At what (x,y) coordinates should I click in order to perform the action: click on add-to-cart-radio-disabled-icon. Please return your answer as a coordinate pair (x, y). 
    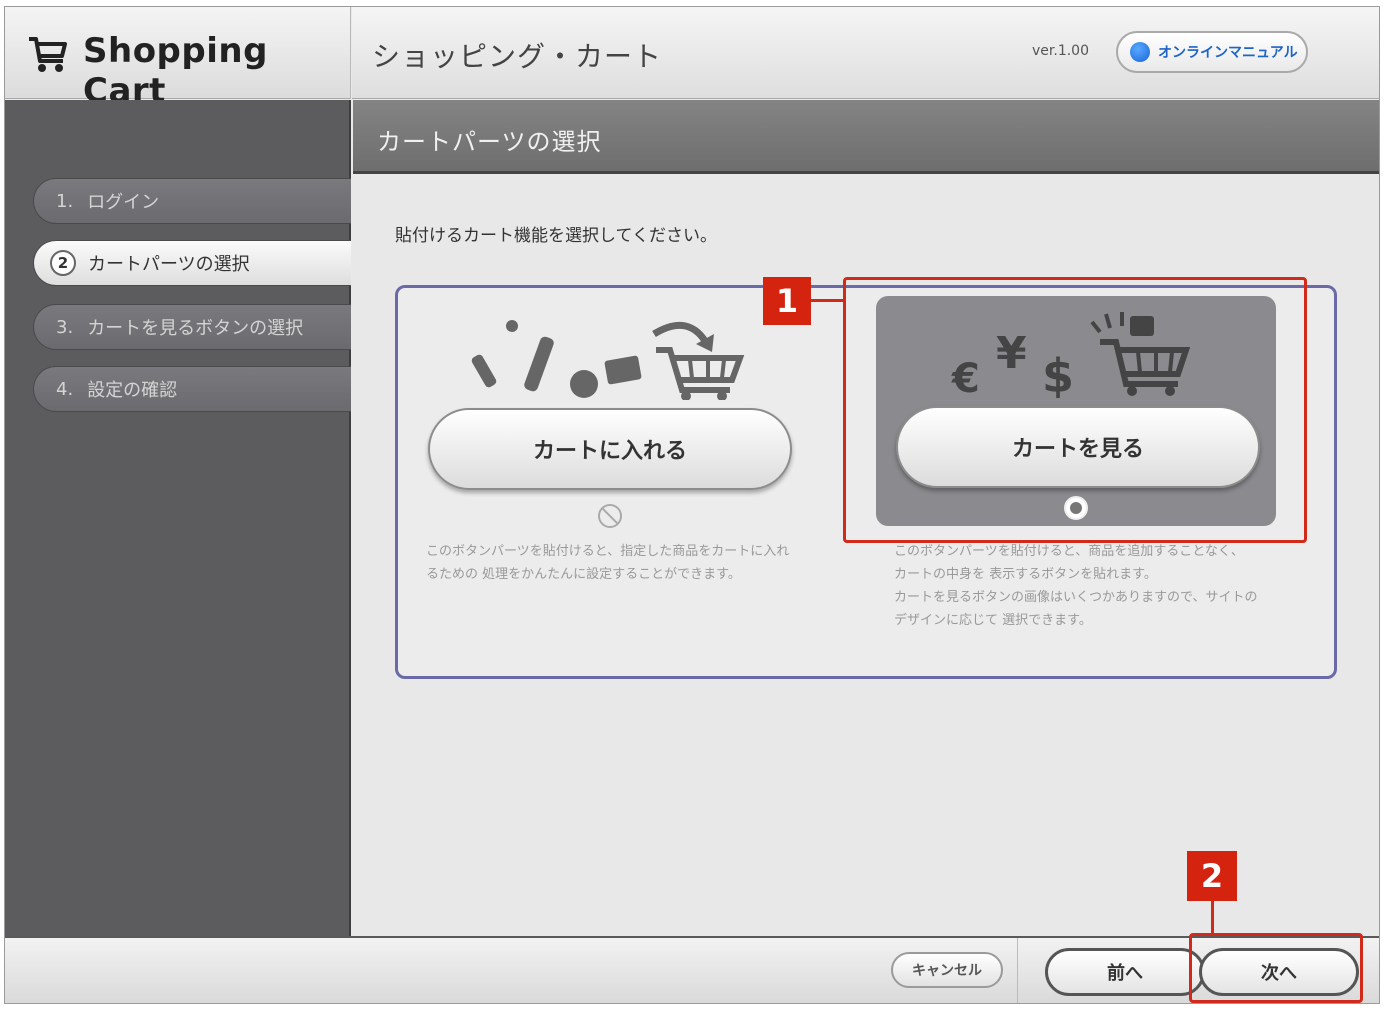
    Looking at the image, I should click on (610, 516).